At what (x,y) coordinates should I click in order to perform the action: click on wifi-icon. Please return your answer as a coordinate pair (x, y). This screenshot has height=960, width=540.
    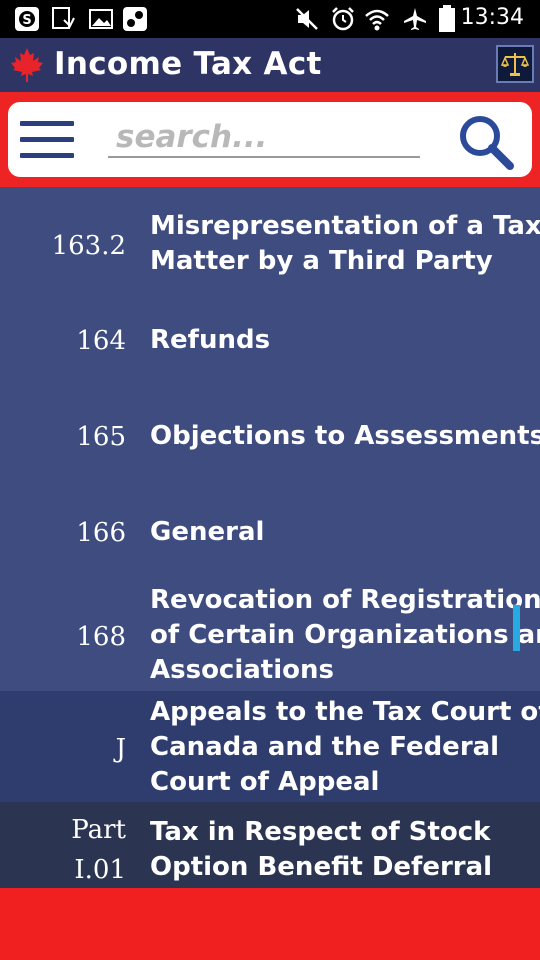
    Looking at the image, I should click on (377, 19).